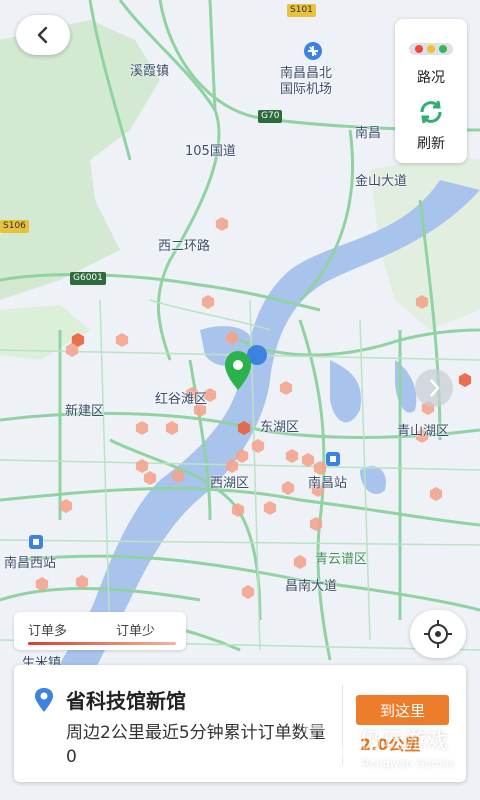 The height and width of the screenshot is (800, 480). I want to click on road-sign: G70, so click(270, 116).